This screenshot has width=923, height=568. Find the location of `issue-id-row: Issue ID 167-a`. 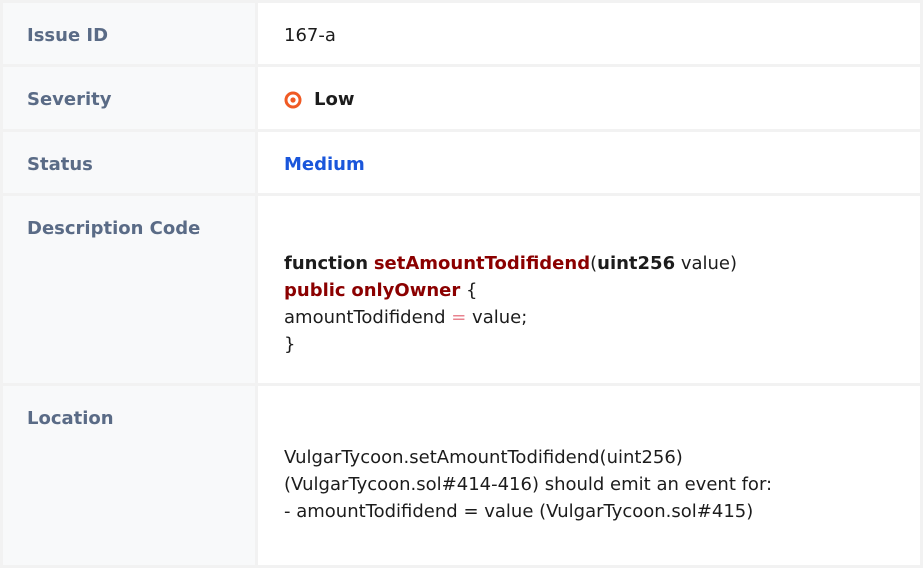

issue-id-row: Issue ID 167-a is located at coordinates (461, 34).